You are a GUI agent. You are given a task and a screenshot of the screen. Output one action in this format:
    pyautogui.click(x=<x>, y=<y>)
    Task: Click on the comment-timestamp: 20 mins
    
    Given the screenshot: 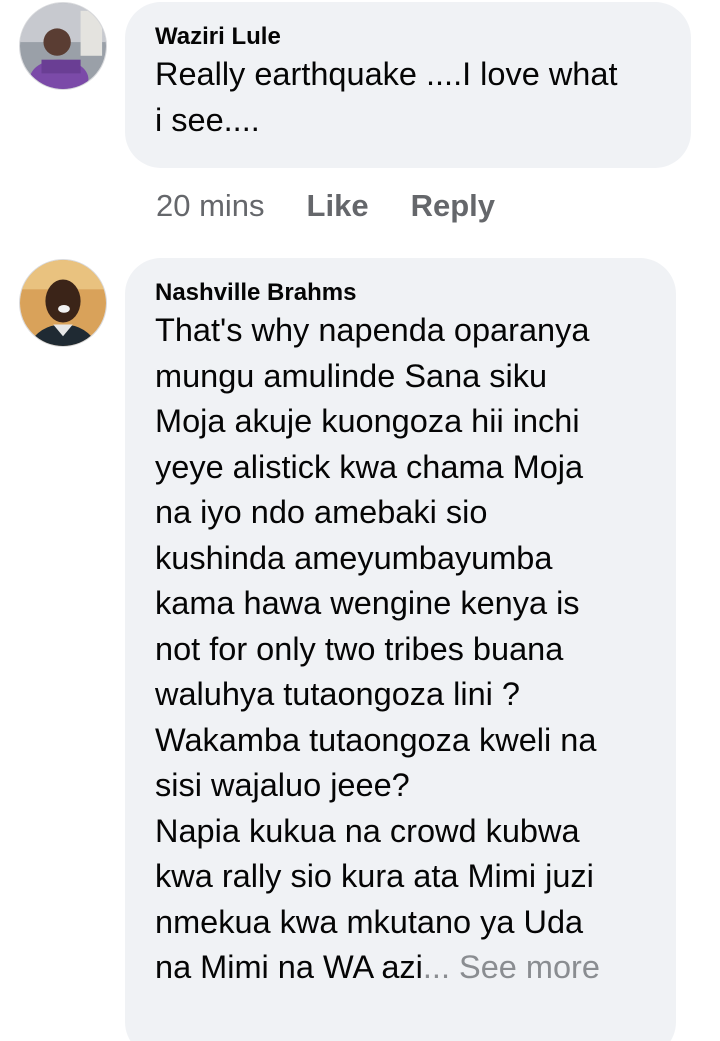 What is the action you would take?
    pyautogui.click(x=210, y=206)
    